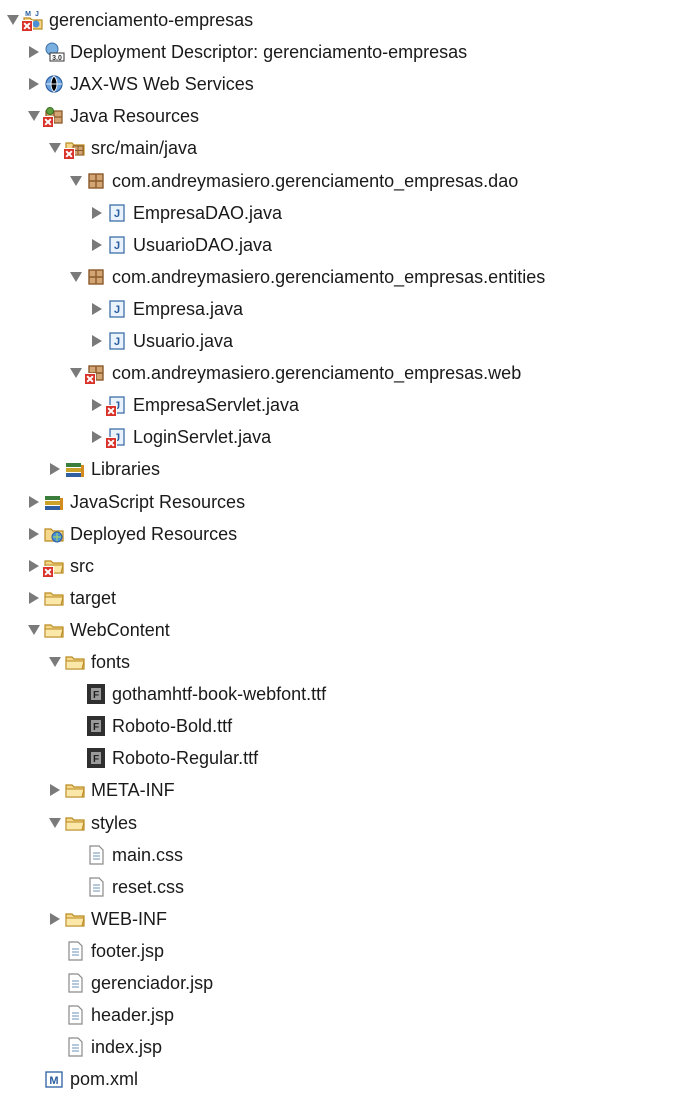 The image size is (689, 1094). I want to click on tree-item: Libraries, so click(104, 469).